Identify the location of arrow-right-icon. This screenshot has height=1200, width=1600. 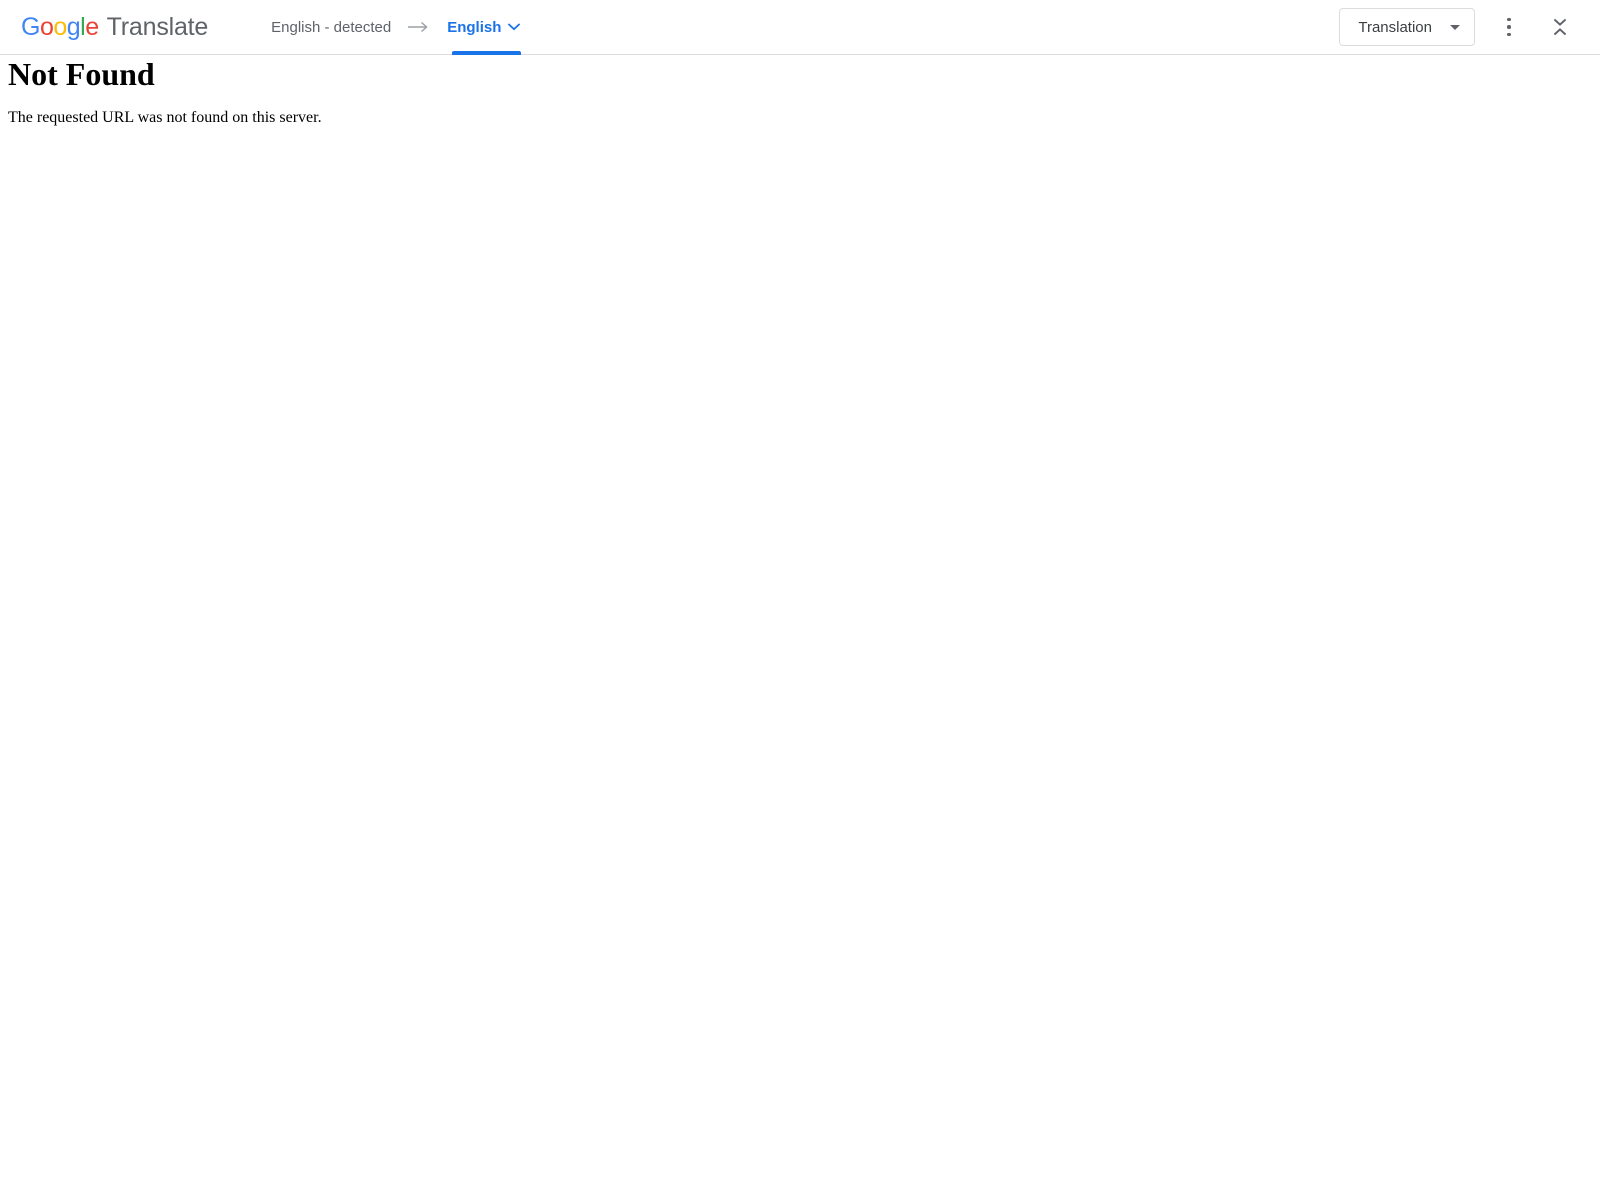
(419, 27).